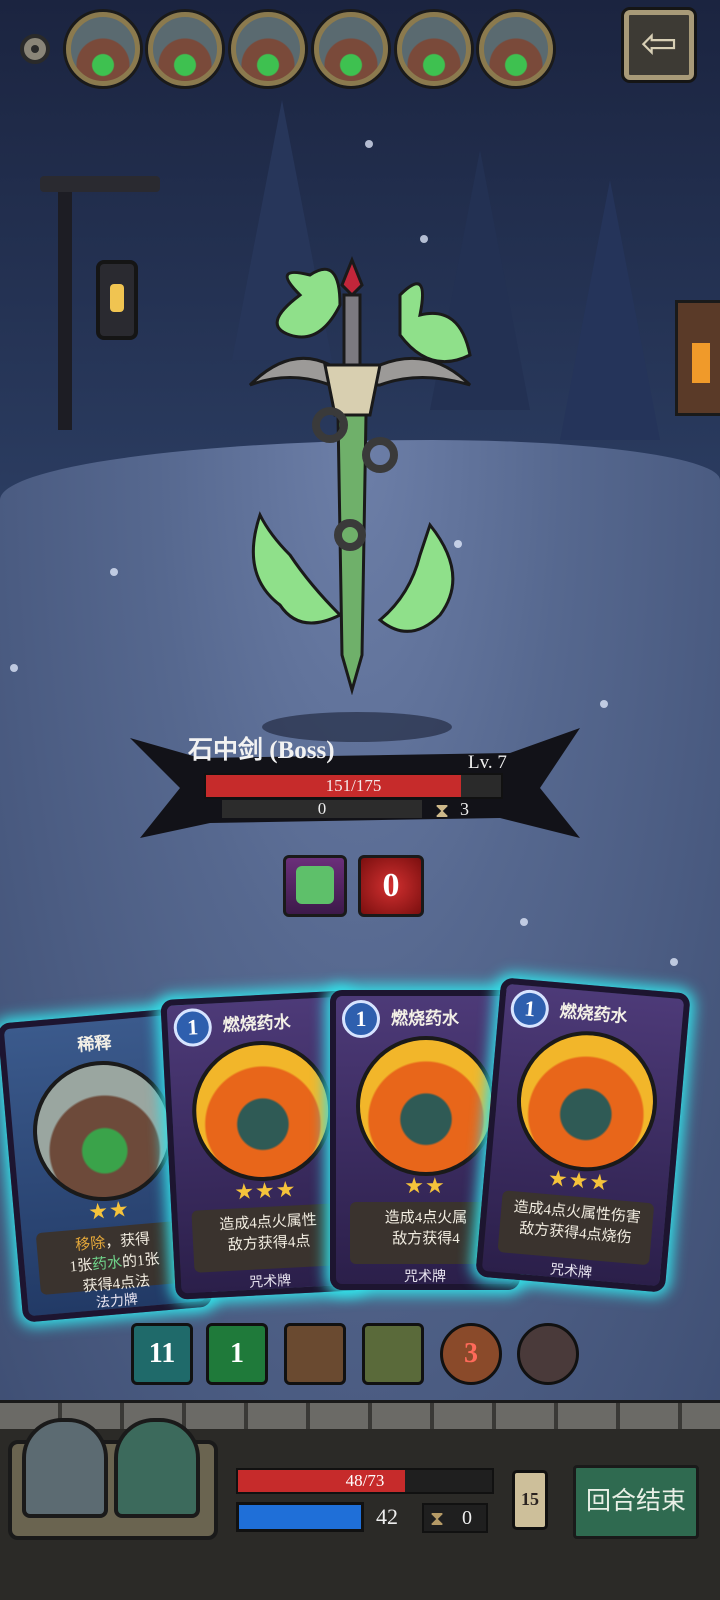 This screenshot has width=720, height=1600. Describe the element at coordinates (100, 184) in the screenshot. I see `lamp-post-arm` at that location.